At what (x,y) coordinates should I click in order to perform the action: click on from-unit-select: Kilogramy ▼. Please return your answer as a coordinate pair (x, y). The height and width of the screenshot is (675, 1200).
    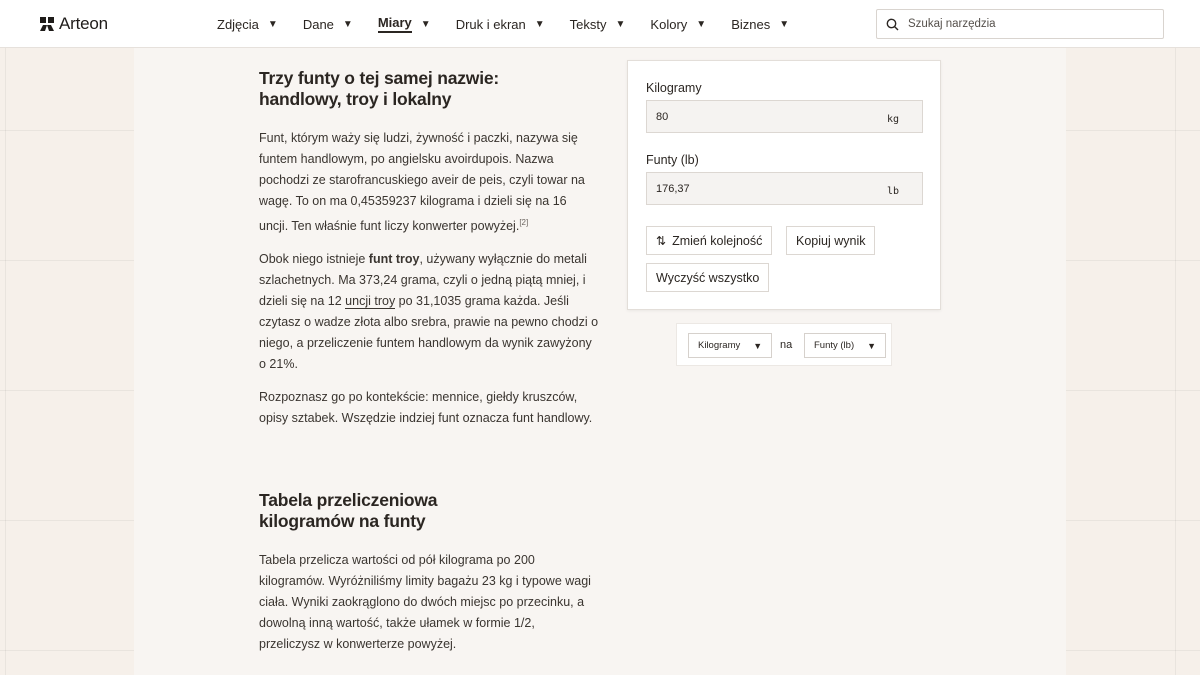
    Looking at the image, I should click on (730, 345).